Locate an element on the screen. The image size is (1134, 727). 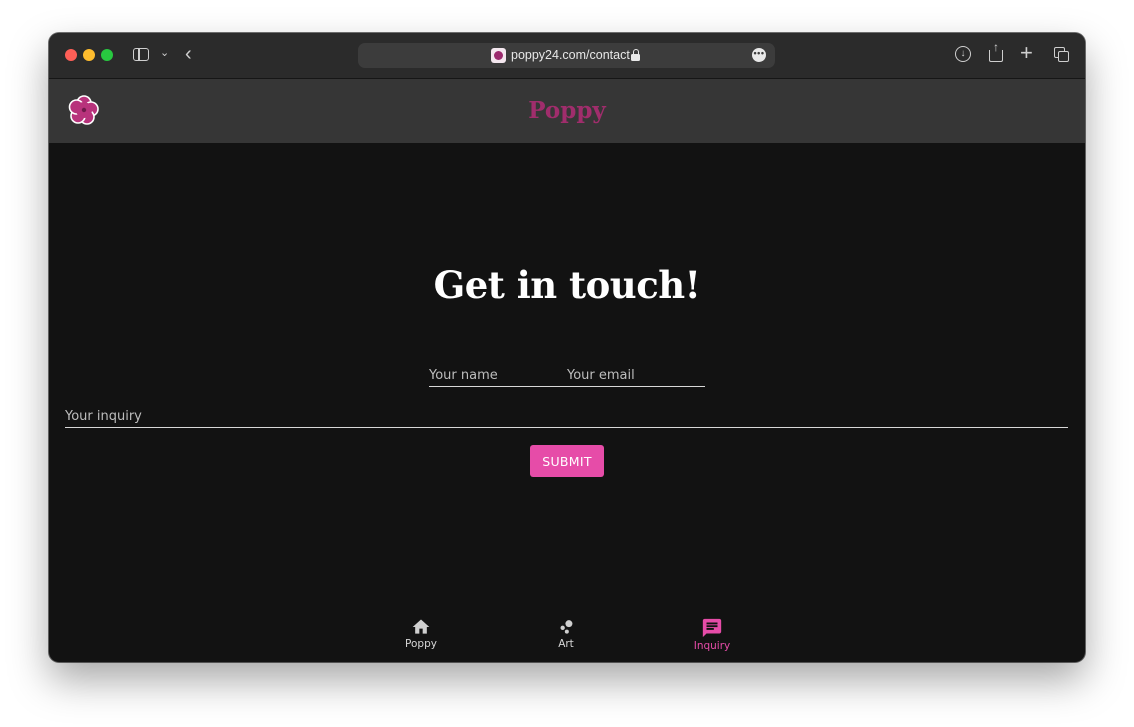
name-field is located at coordinates (498, 375).